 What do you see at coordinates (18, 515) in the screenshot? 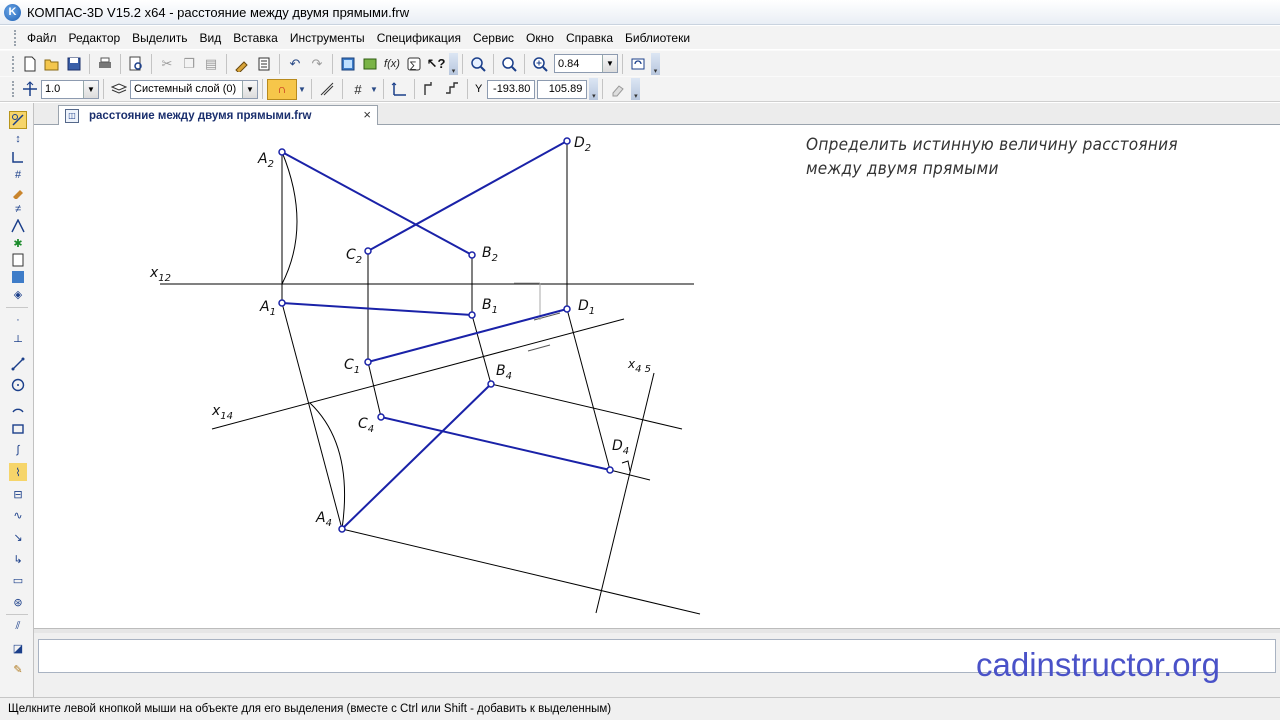
I see `spline-tool-icon: ∿` at bounding box center [18, 515].